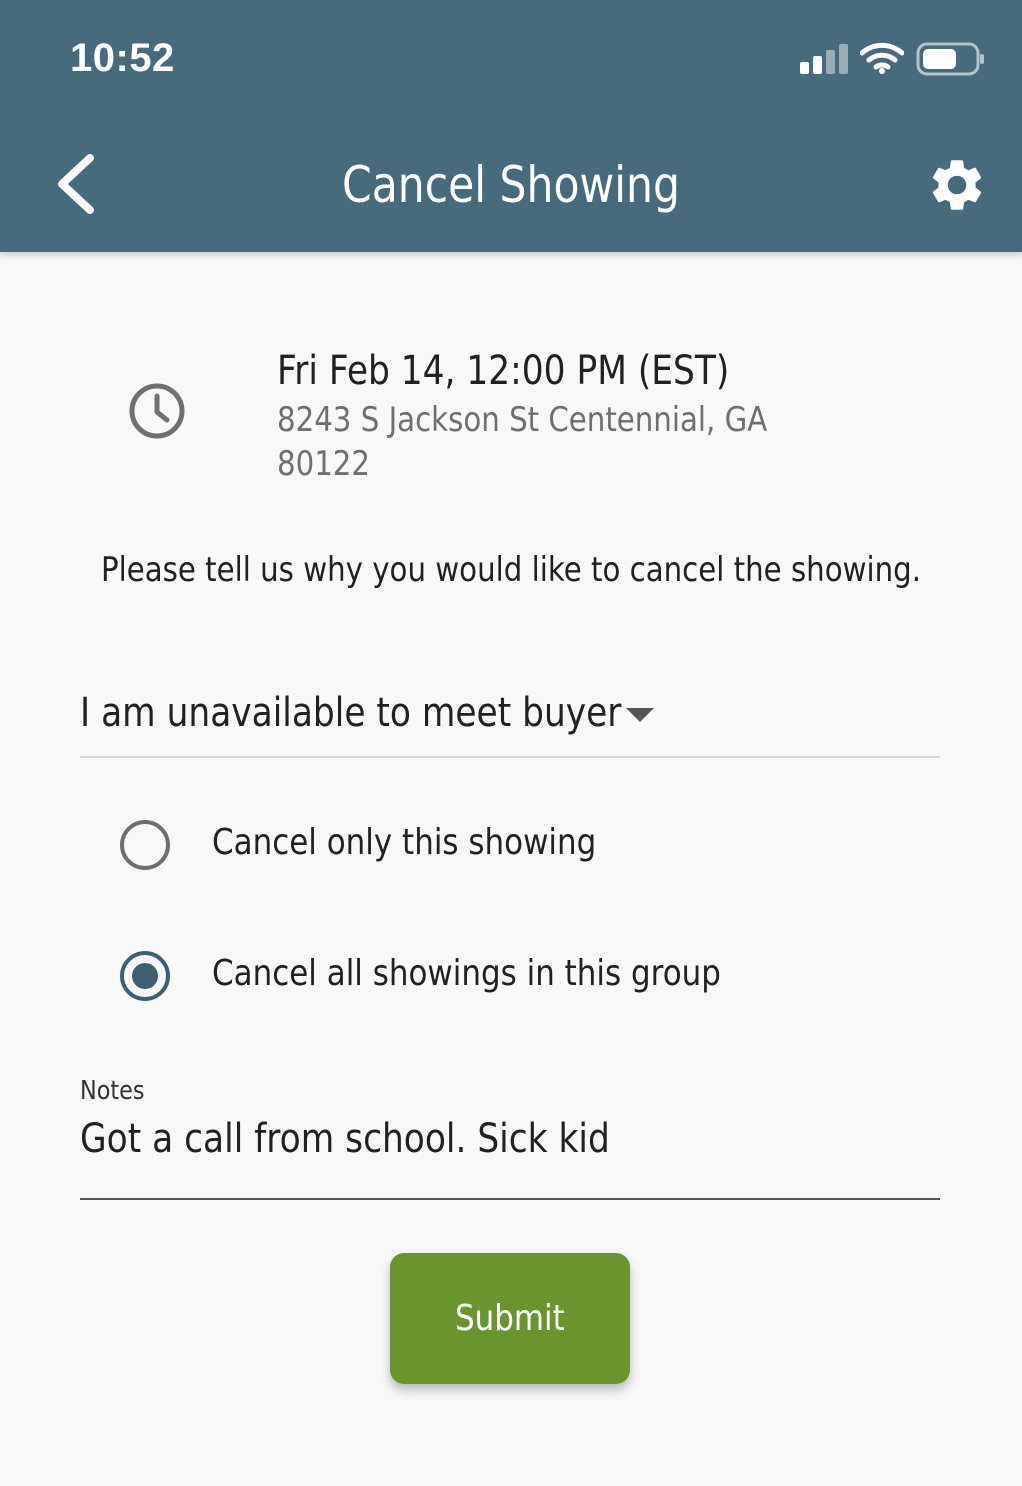 This screenshot has height=1486, width=1022. I want to click on radio-button-checked, so click(145, 976).